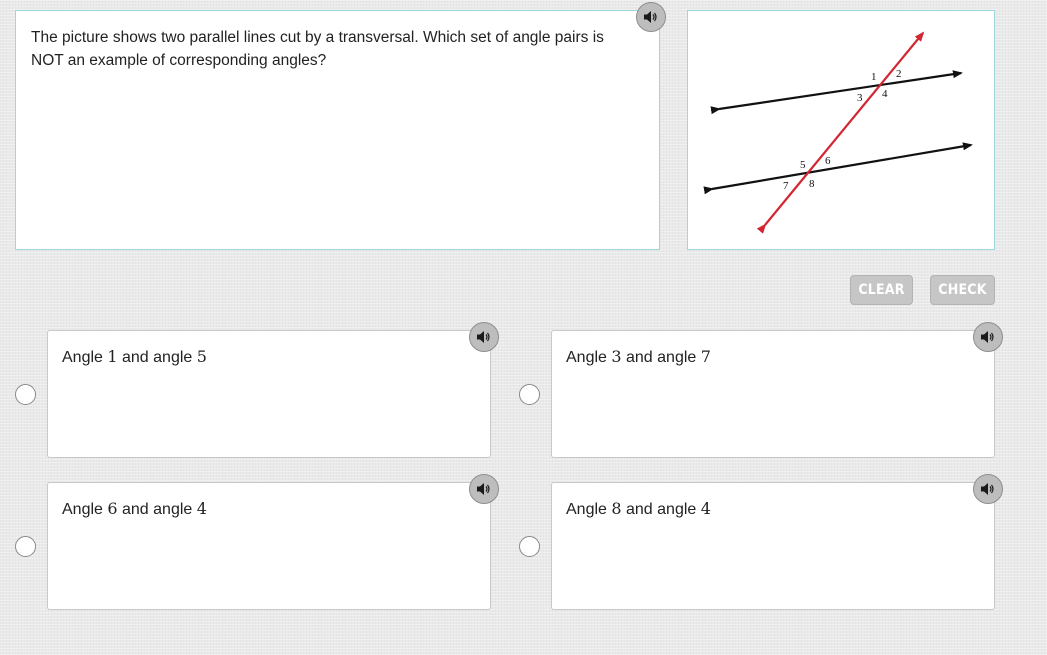 This screenshot has width=1047, height=655. What do you see at coordinates (638, 508) in the screenshot?
I see `choice-4-text: Angle 8 and angle 4` at bounding box center [638, 508].